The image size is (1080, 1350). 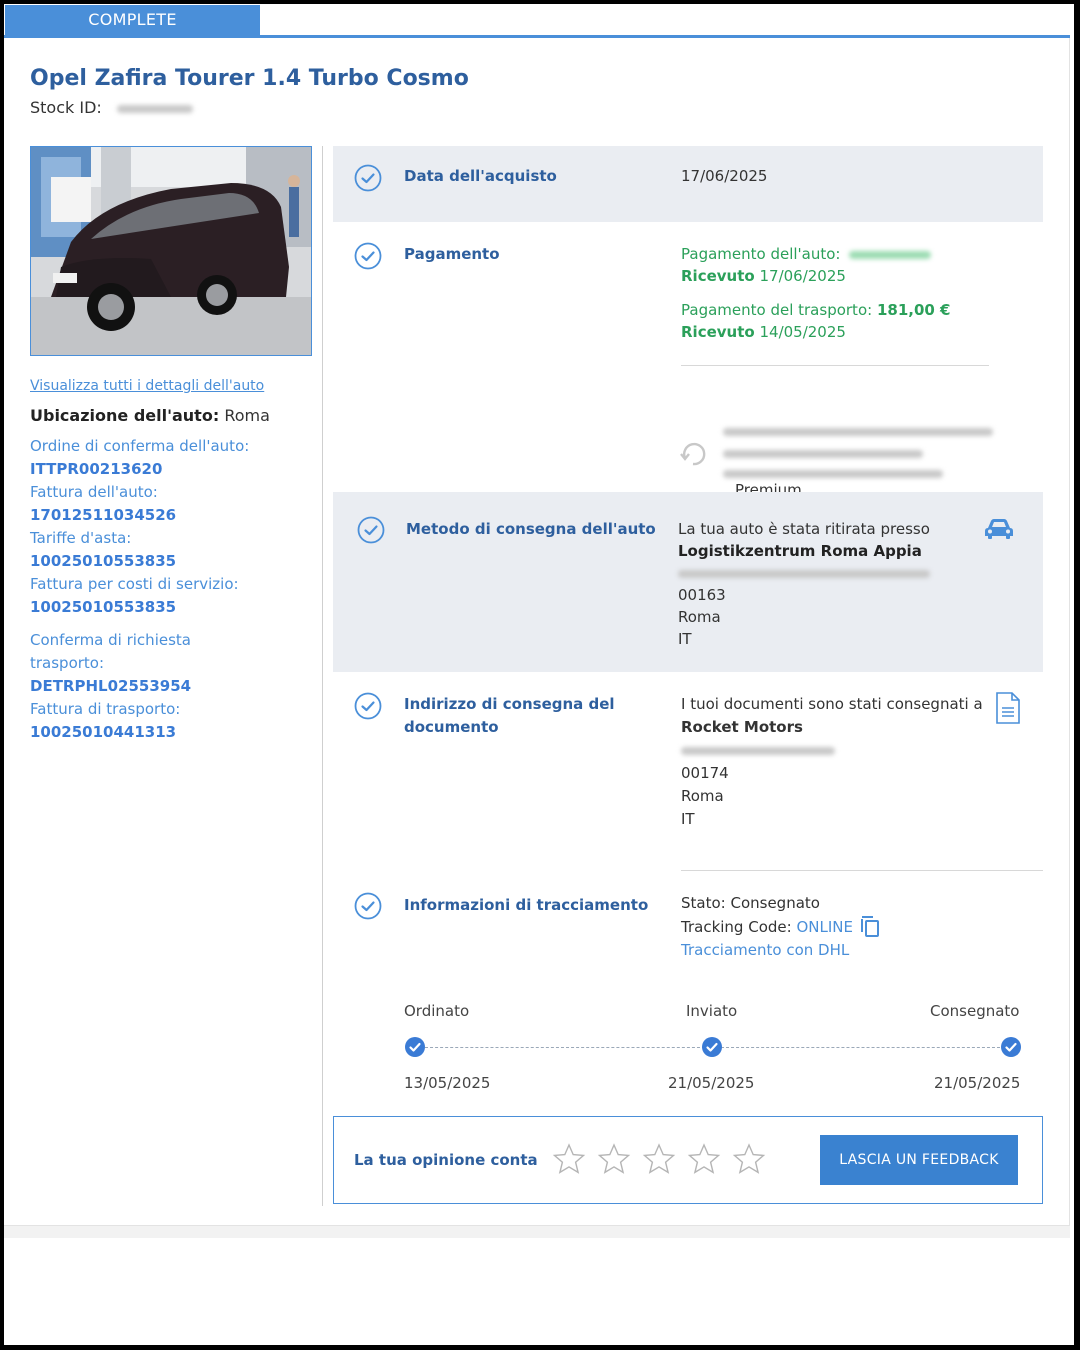 I want to click on ref-value-car-invoice: 17012511034526, so click(x=170, y=515).